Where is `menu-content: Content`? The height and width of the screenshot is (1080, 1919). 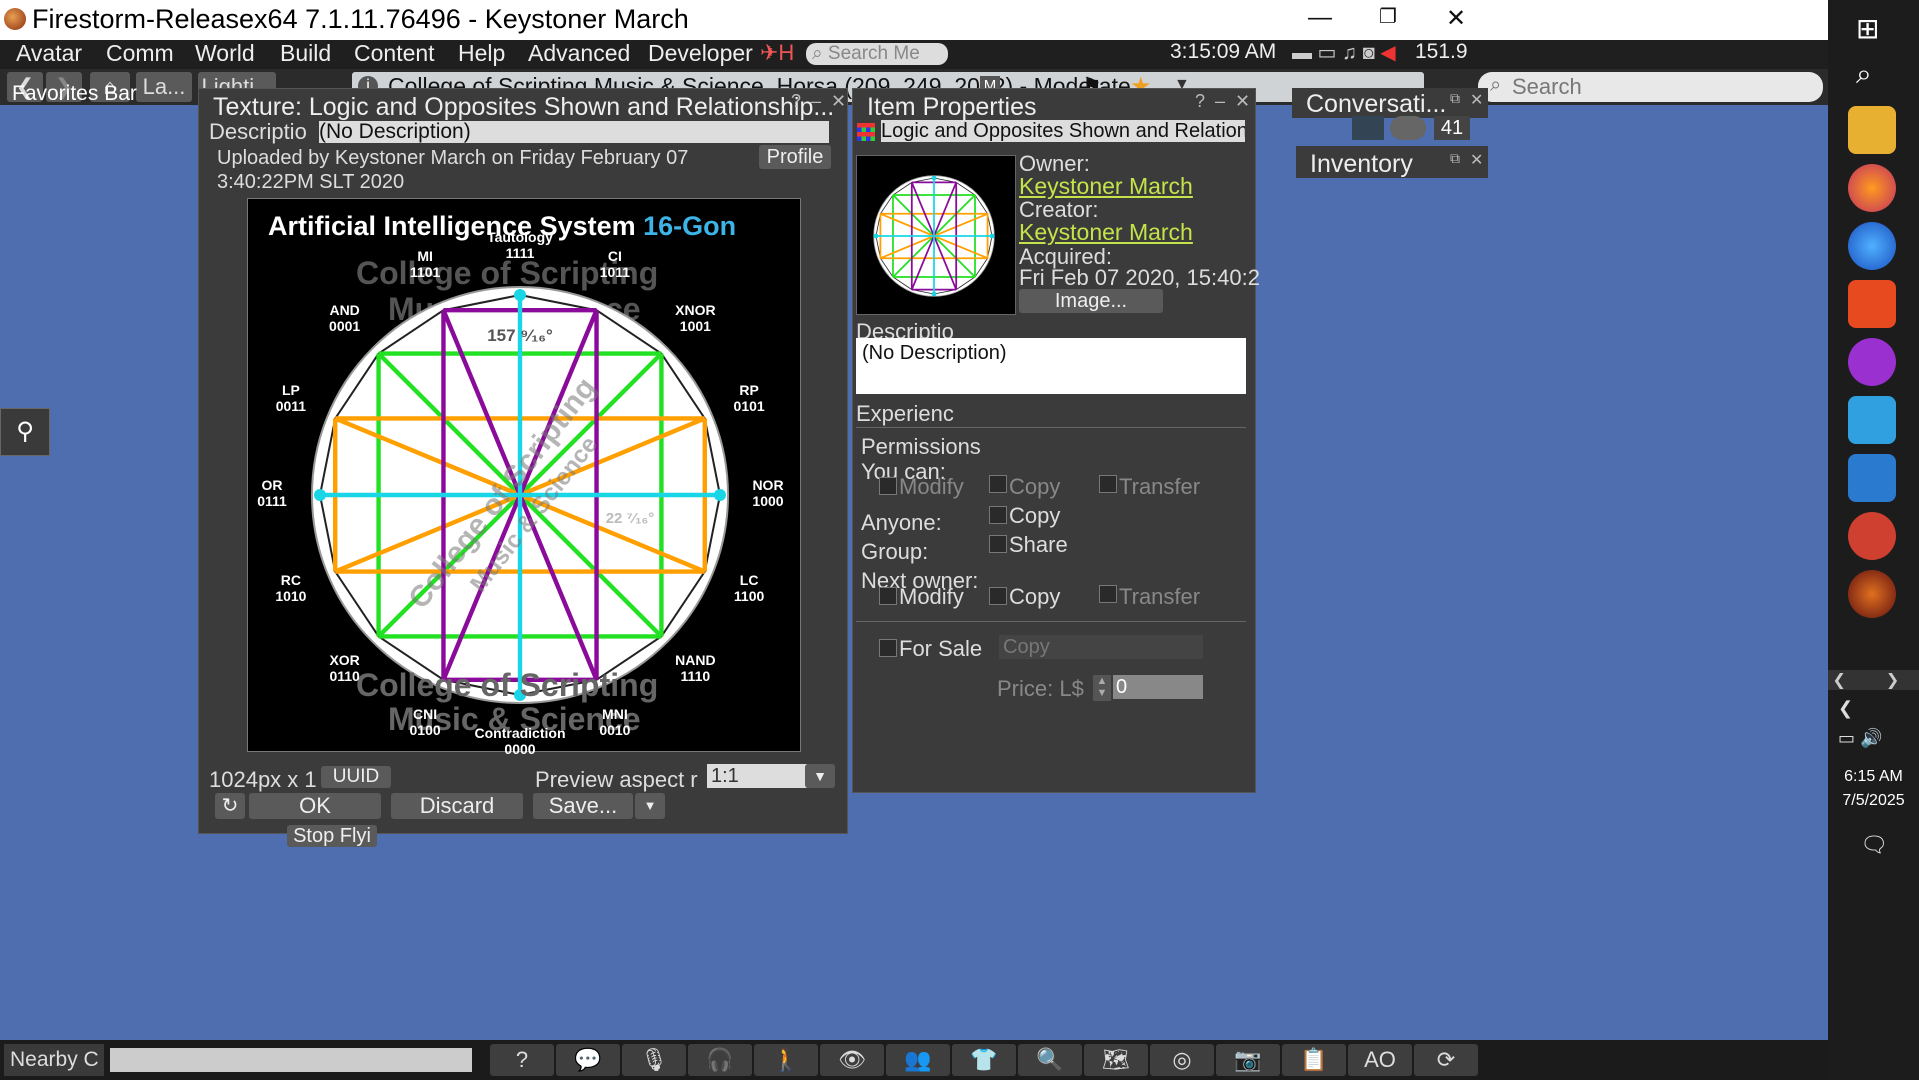 menu-content: Content is located at coordinates (394, 53).